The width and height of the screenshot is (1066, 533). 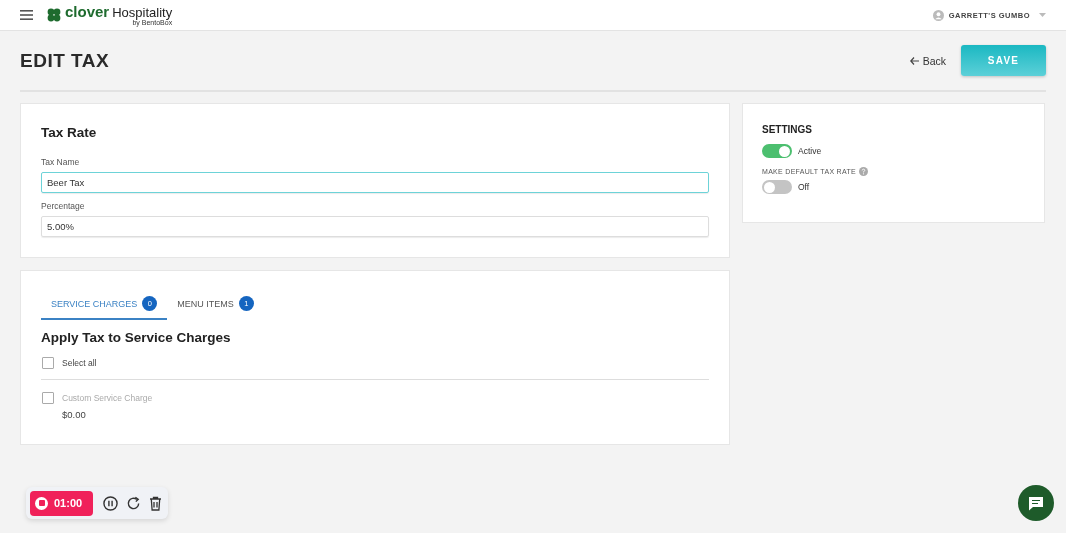 What do you see at coordinates (79, 363) in the screenshot?
I see `checkbox-label: Select all` at bounding box center [79, 363].